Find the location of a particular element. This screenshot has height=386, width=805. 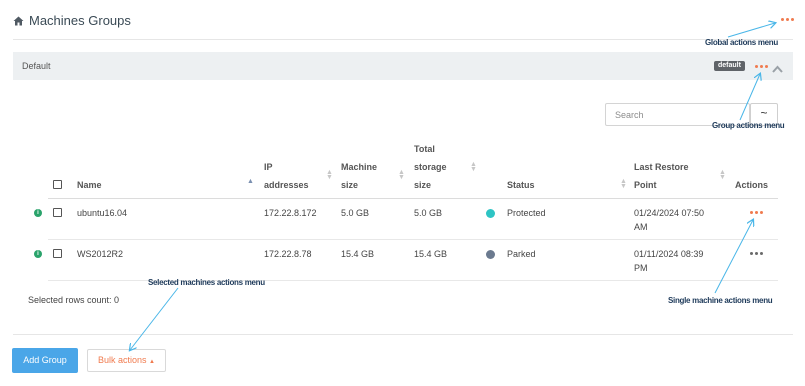

header-size-line1: Machine is located at coordinates (359, 167).